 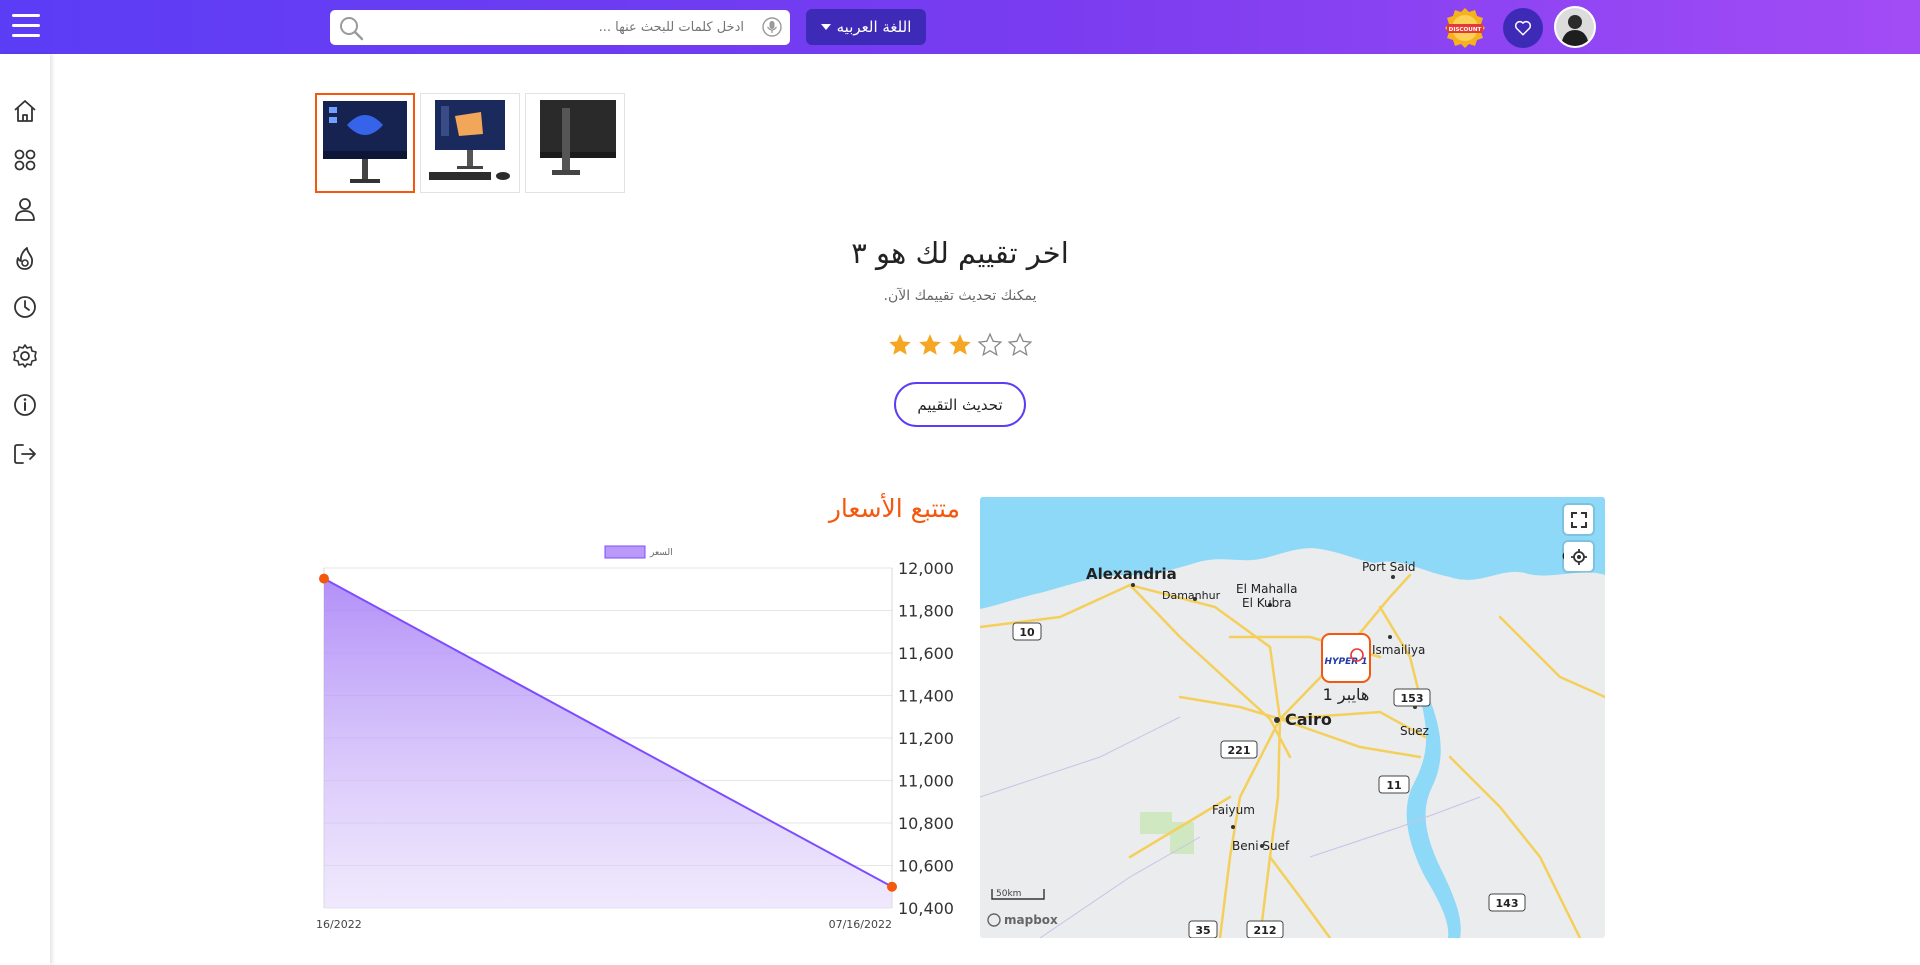 What do you see at coordinates (1266, 589) in the screenshot?
I see `map-label: El Mahalla` at bounding box center [1266, 589].